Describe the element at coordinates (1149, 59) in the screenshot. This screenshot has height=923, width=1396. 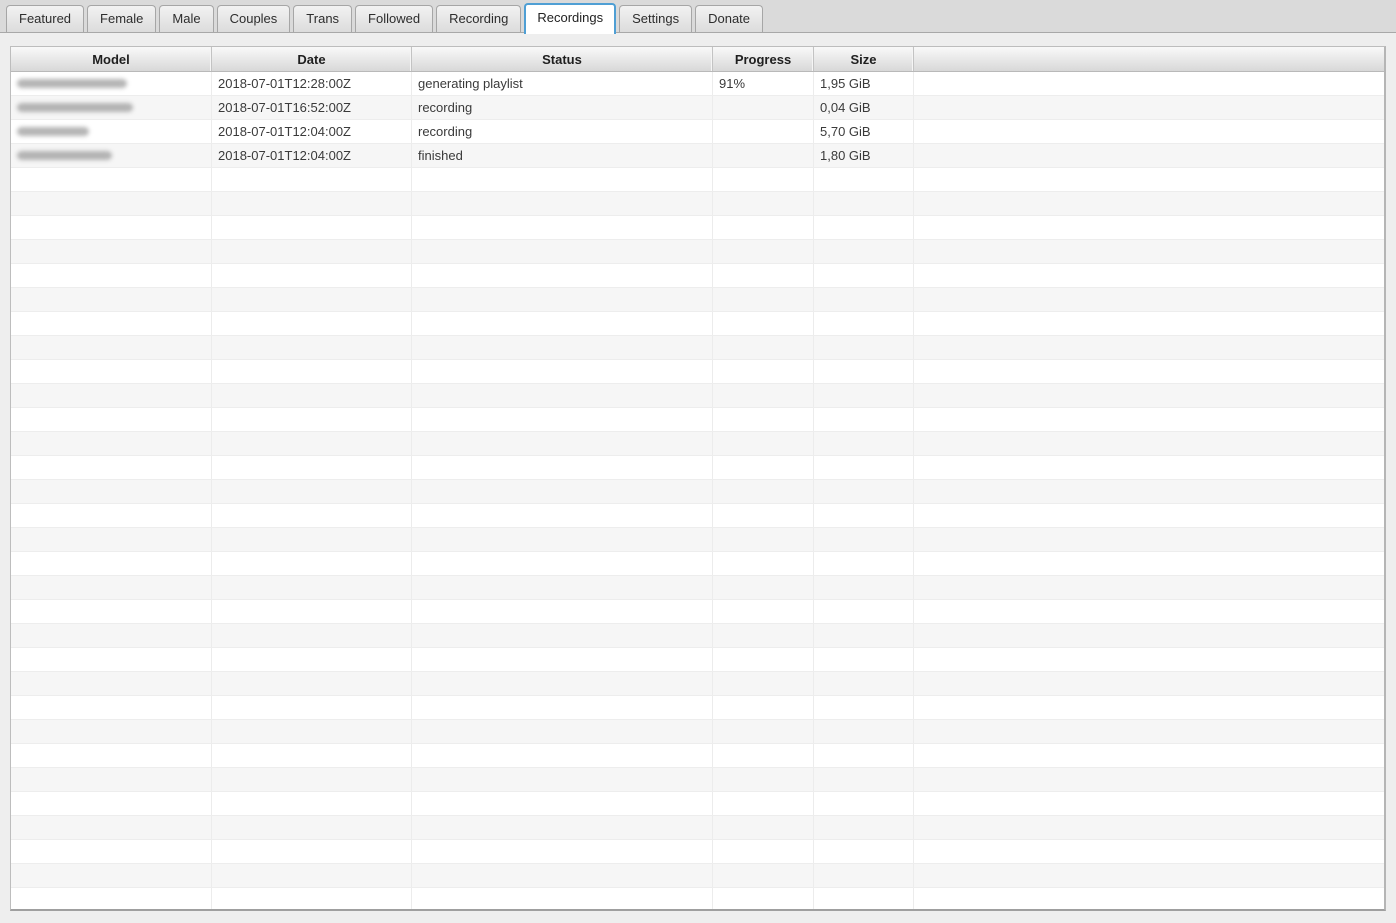
I see `column-header-filler` at that location.